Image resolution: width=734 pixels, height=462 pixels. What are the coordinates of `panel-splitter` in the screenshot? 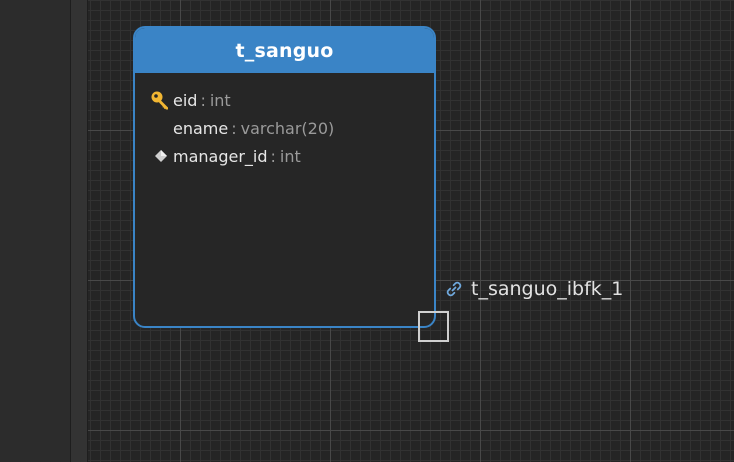 It's located at (79, 231).